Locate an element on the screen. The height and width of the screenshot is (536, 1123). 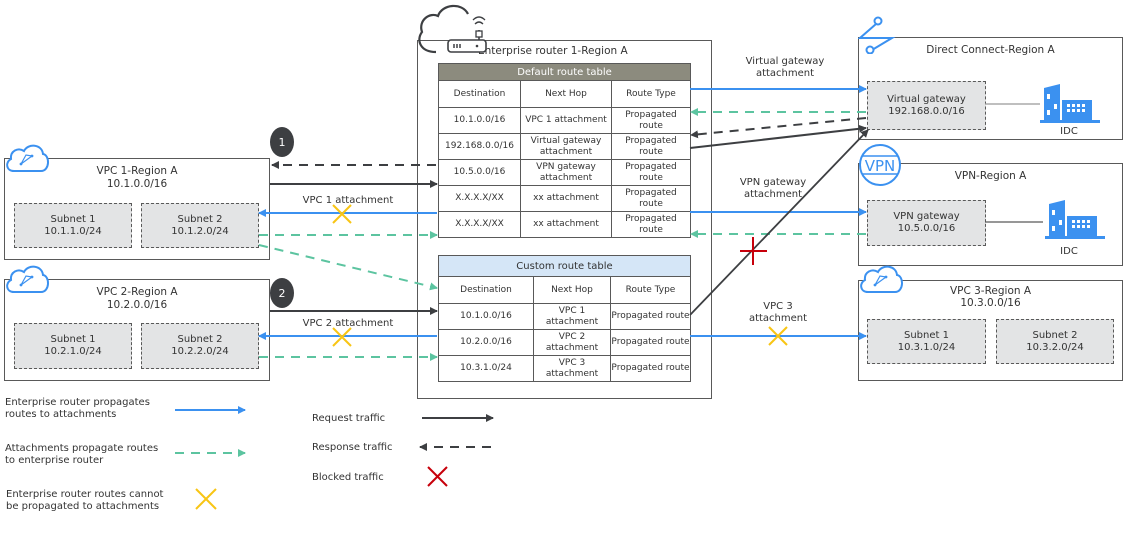
virtual-gateway: Virtual gateway 192.168.0.0/16 is located at coordinates (926, 105).